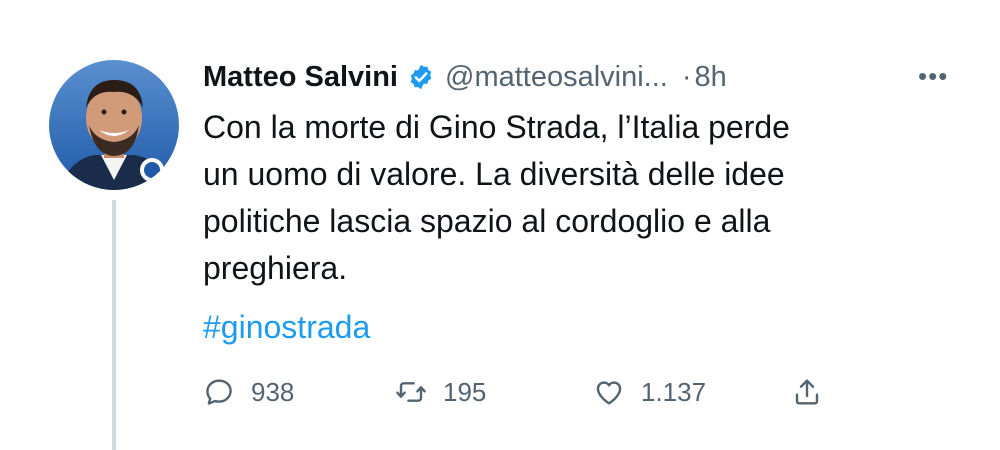 The height and width of the screenshot is (450, 1000). What do you see at coordinates (421, 77) in the screenshot?
I see `verified-badge-icon` at bounding box center [421, 77].